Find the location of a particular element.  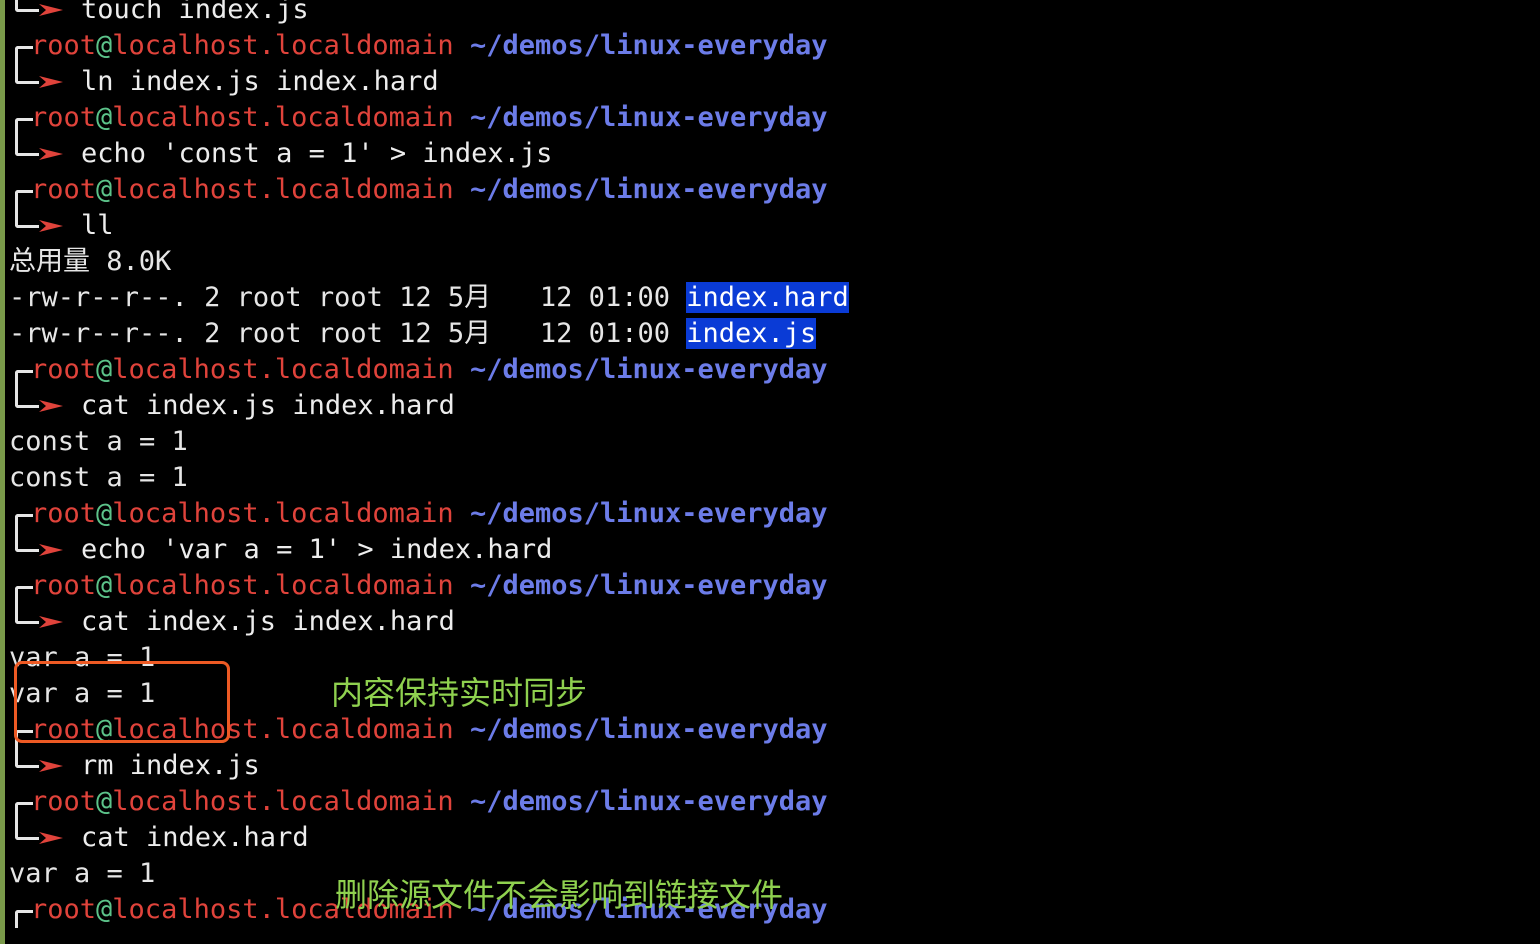

annotation-delete: 删除源文件不会影响到链接文件 is located at coordinates (559, 895).